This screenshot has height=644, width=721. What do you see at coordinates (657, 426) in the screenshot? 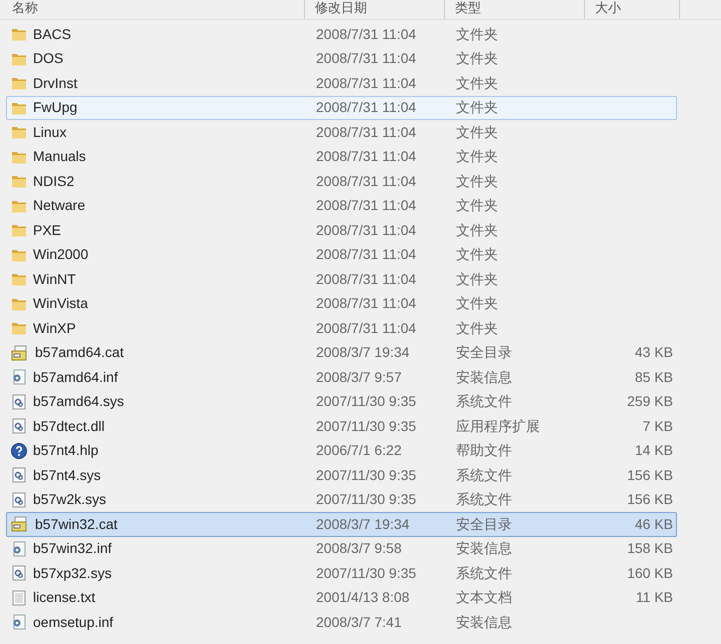
I see `file-size: 7 KB` at bounding box center [657, 426].